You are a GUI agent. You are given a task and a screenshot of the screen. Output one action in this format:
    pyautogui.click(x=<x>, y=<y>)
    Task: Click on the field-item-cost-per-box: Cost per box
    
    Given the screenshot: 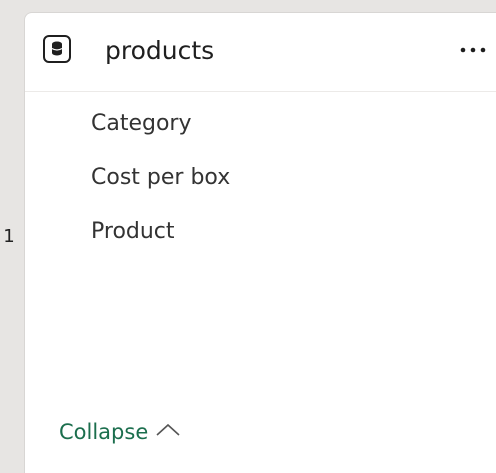 What is the action you would take?
    pyautogui.click(x=160, y=190)
    